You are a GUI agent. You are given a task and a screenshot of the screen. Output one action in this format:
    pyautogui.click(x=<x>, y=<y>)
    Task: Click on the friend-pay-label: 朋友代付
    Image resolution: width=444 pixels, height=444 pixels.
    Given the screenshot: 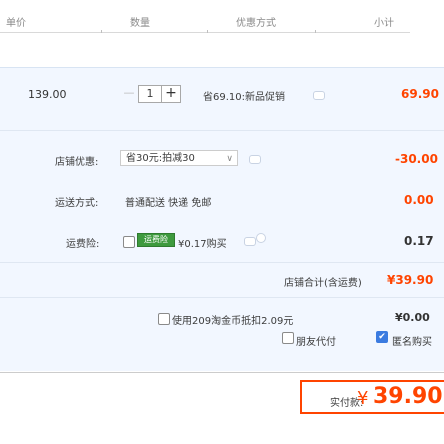 What is the action you would take?
    pyautogui.click(x=316, y=342)
    